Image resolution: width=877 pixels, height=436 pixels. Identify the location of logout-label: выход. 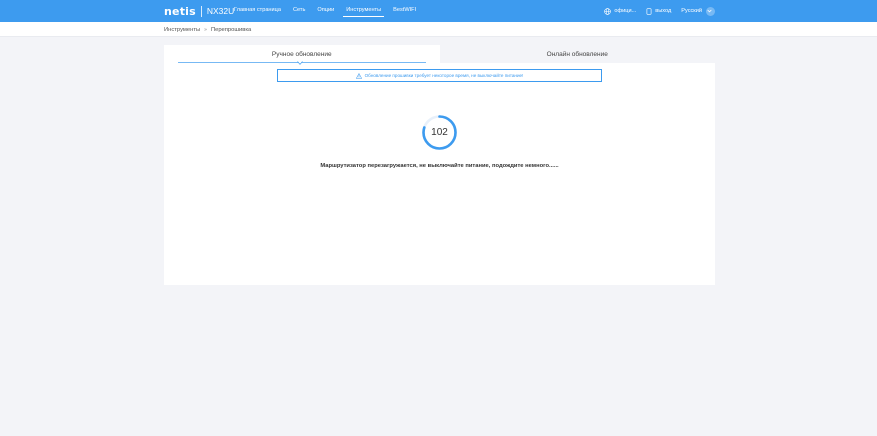
(663, 11).